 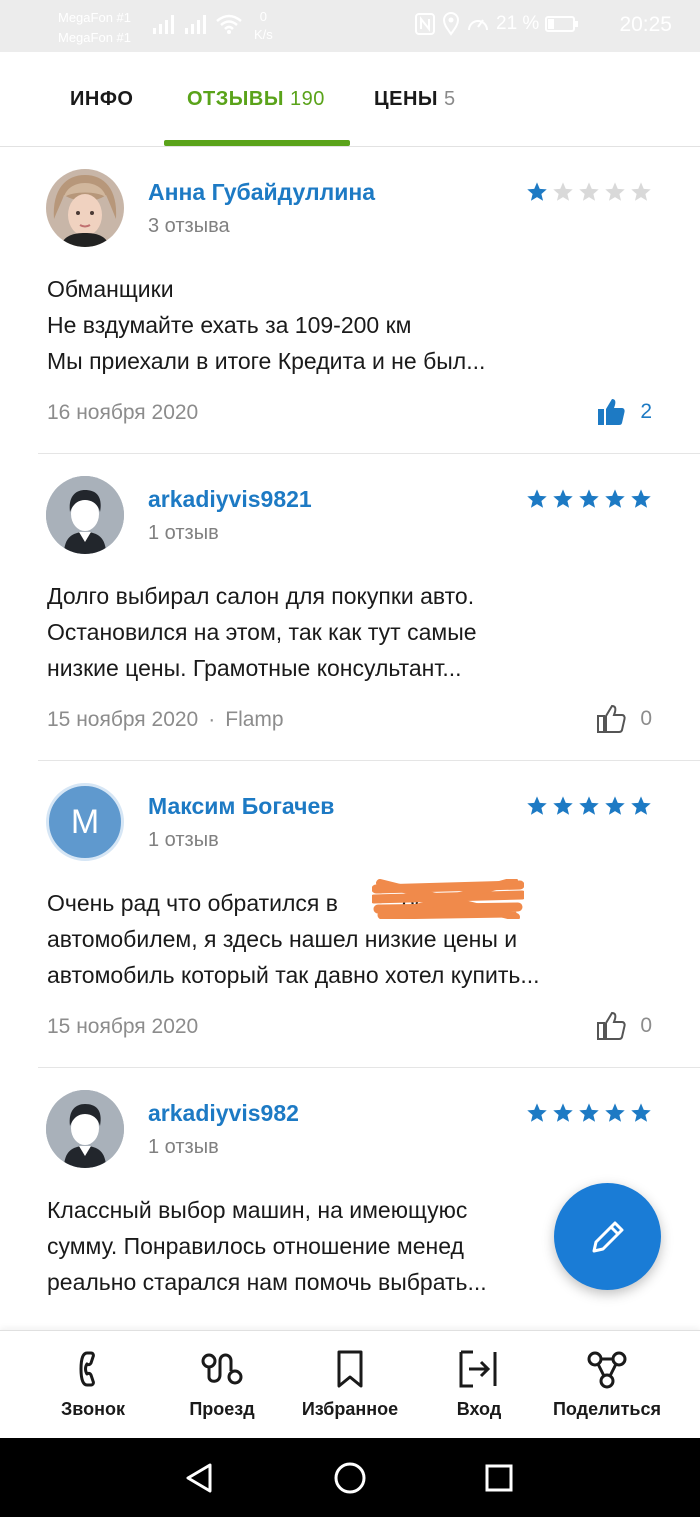 What do you see at coordinates (499, 1478) in the screenshot?
I see `recents-icon` at bounding box center [499, 1478].